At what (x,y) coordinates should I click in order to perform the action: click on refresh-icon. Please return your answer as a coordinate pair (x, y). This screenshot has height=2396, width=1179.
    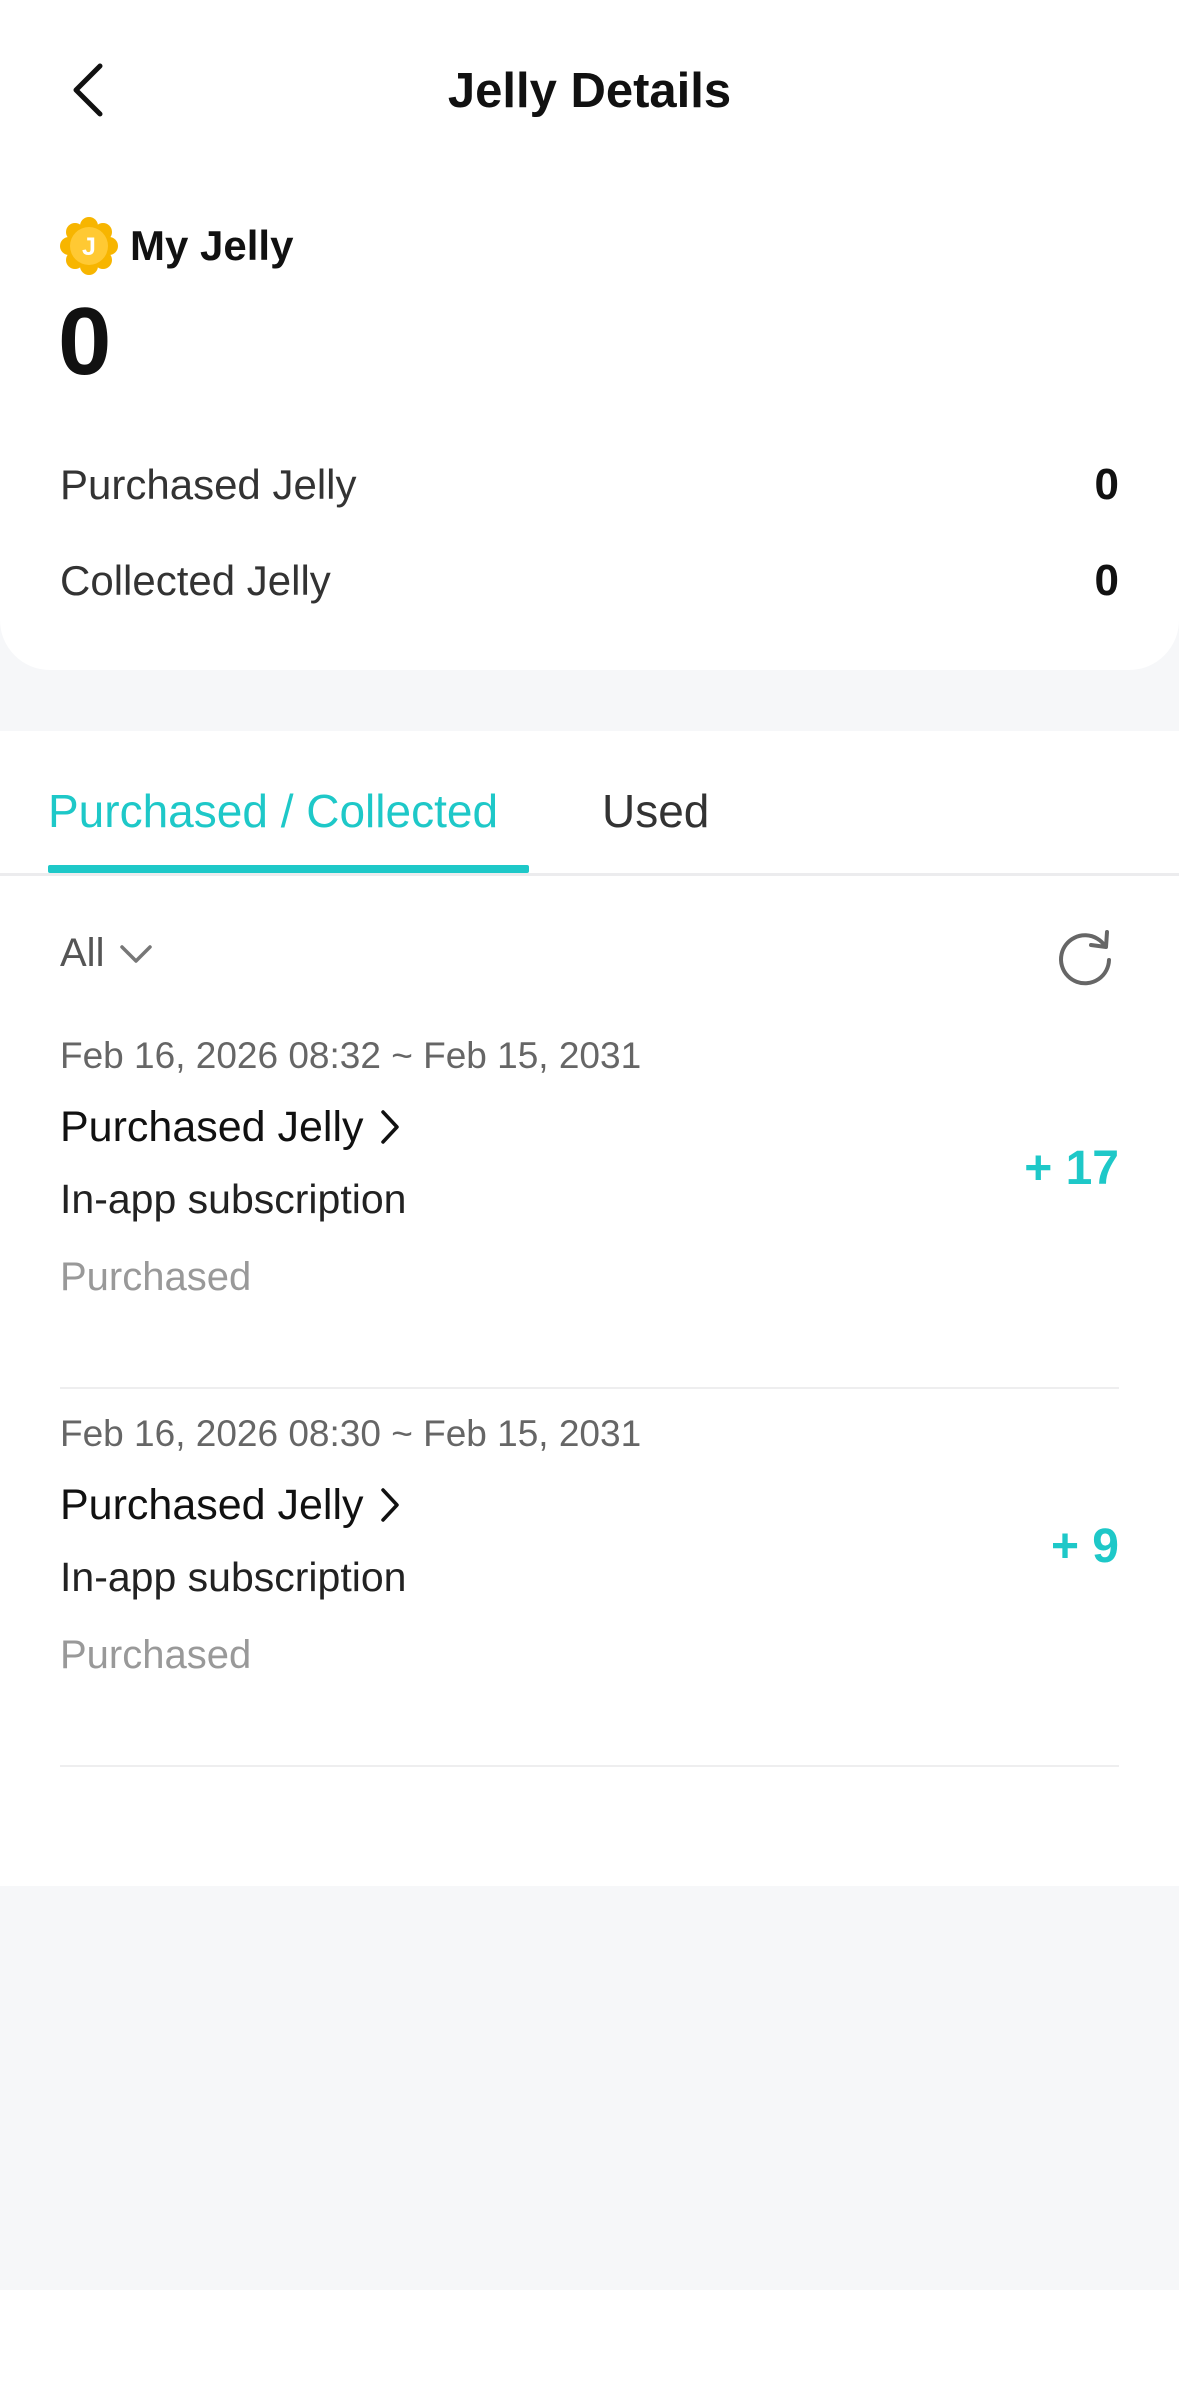
    Looking at the image, I should click on (1085, 958).